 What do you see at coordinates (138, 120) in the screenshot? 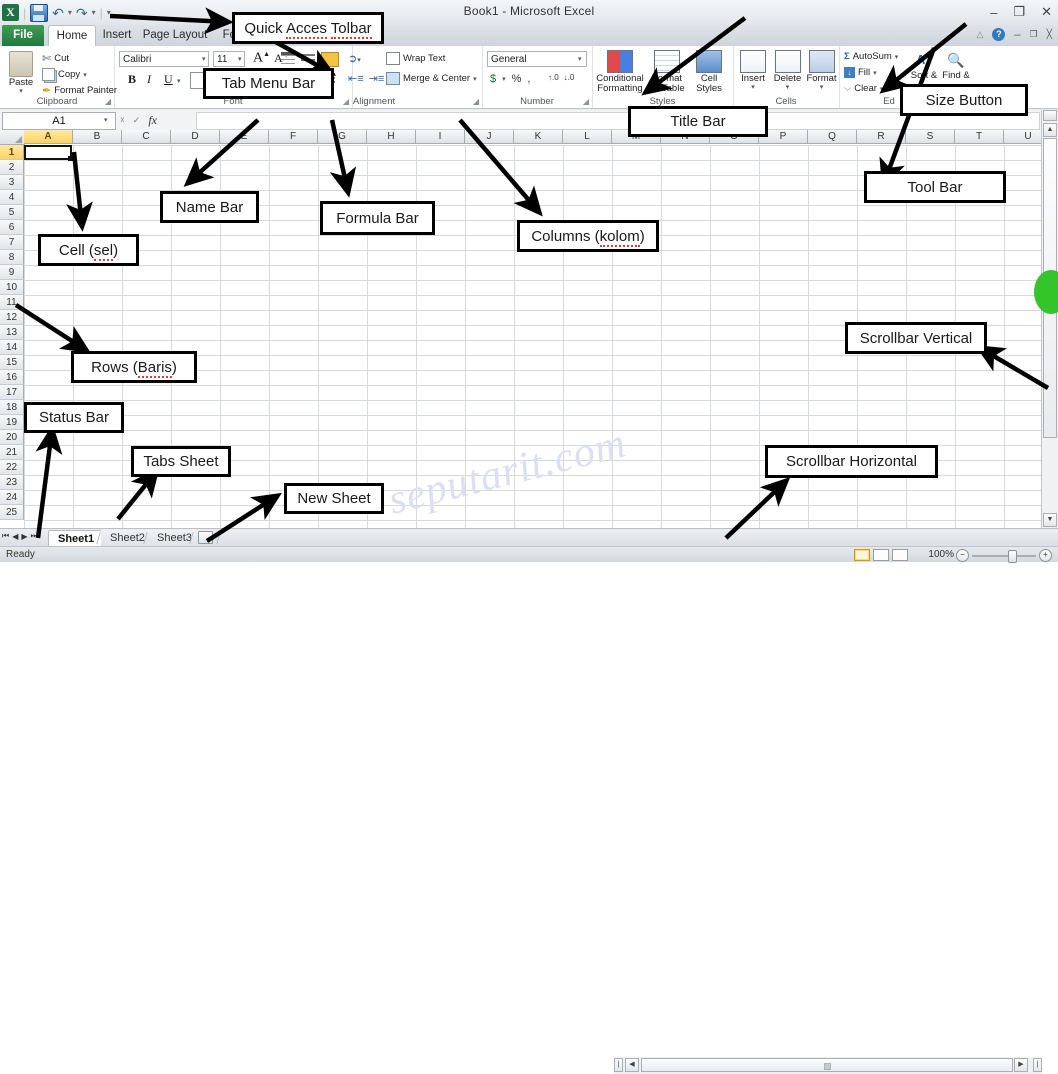
I see `formula-bar-buttons: ☓ ✓ fx` at bounding box center [138, 120].